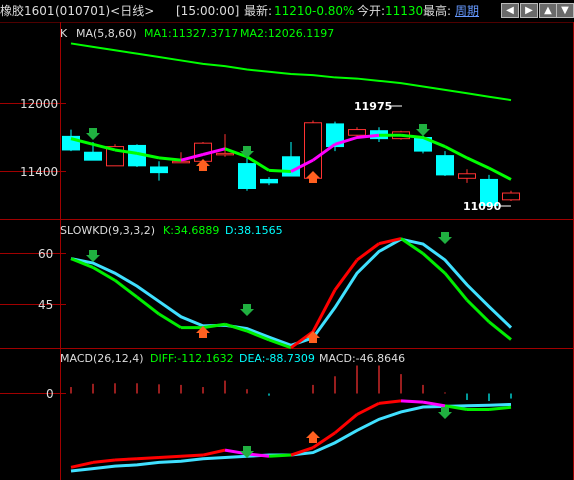 The image size is (574, 480). I want to click on zoom-out-icon: ▼, so click(565, 10).